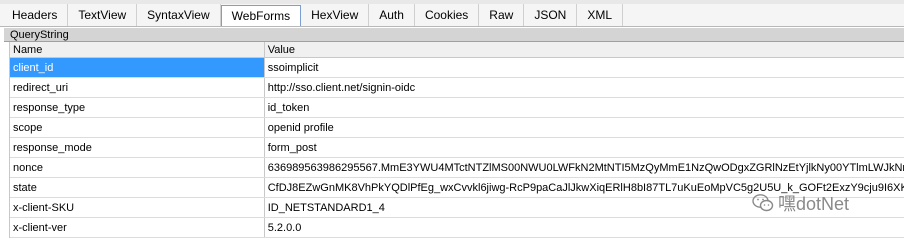 Image resolution: width=904 pixels, height=242 pixels. Describe the element at coordinates (137, 49) in the screenshot. I see `name-column-header: Name` at that location.